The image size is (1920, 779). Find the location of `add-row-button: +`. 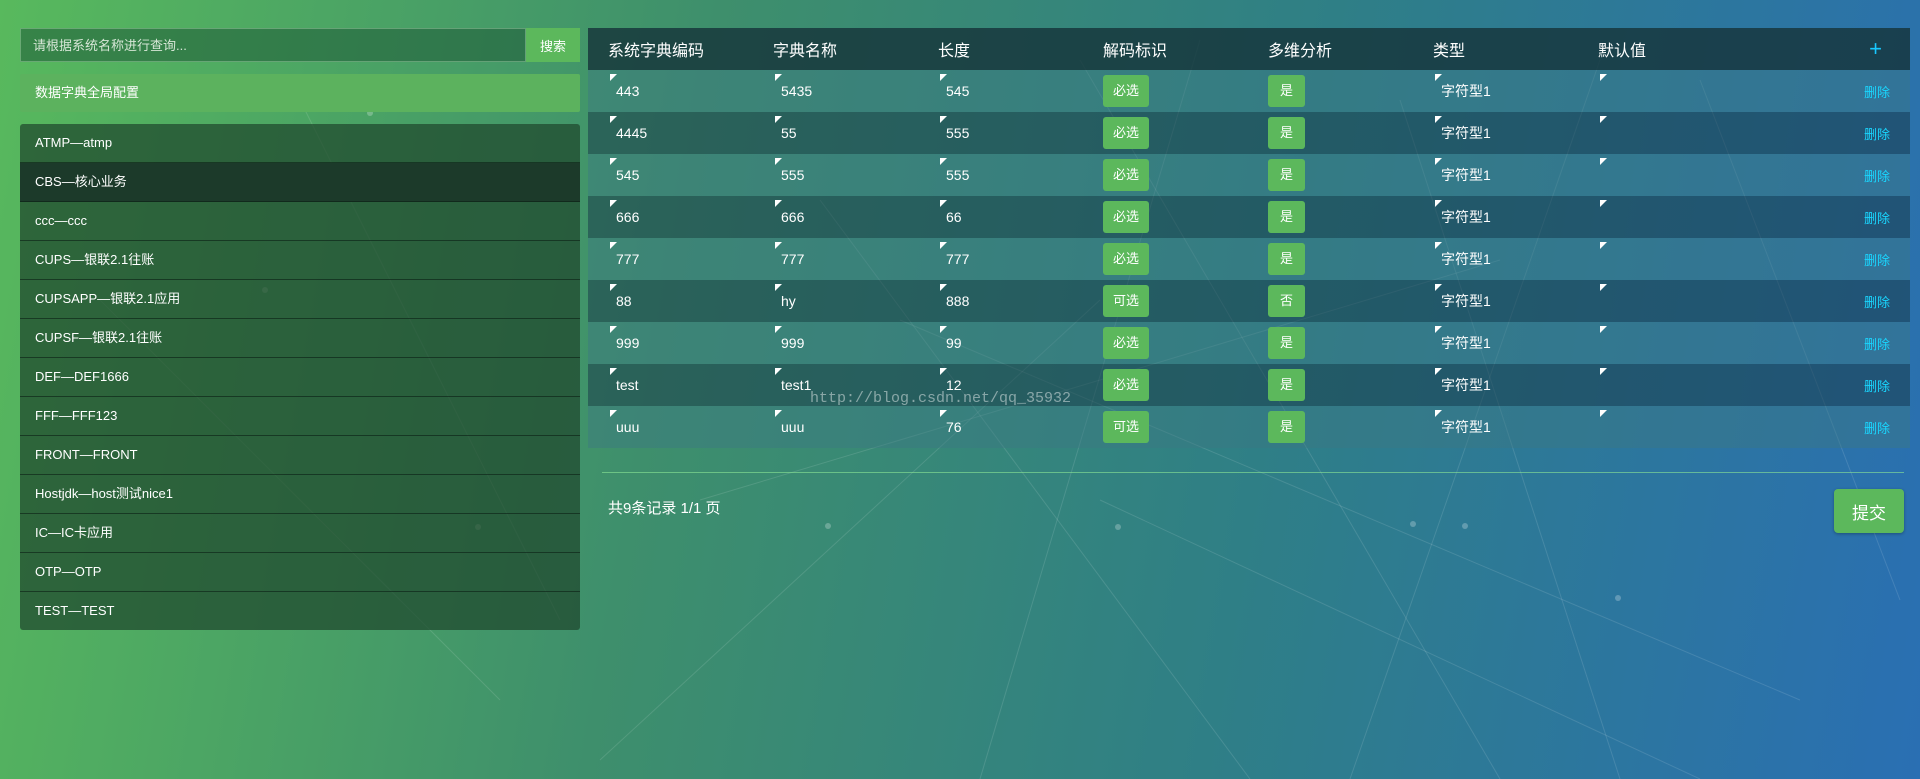

add-row-button: + is located at coordinates (1826, 49).